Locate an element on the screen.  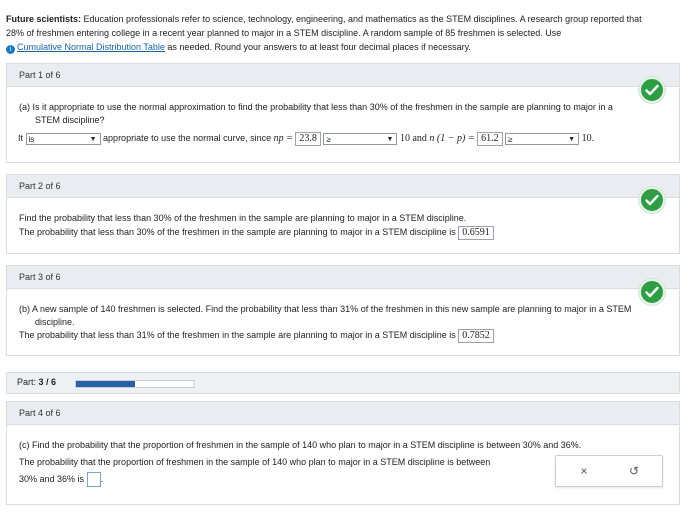
ten-end-text: 10. is located at coordinates (588, 138).